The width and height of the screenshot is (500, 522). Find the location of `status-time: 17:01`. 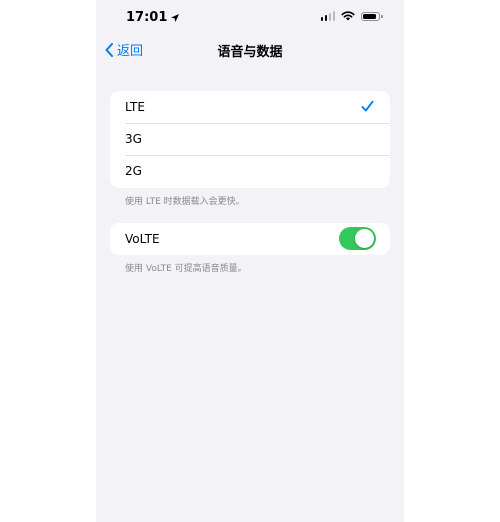

status-time: 17:01 is located at coordinates (153, 17).